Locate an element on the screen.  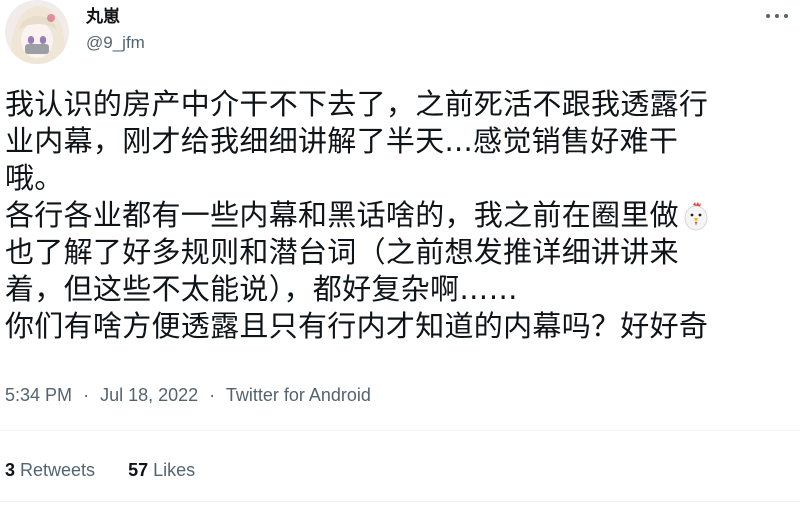
likes-label: Likes is located at coordinates (174, 470).